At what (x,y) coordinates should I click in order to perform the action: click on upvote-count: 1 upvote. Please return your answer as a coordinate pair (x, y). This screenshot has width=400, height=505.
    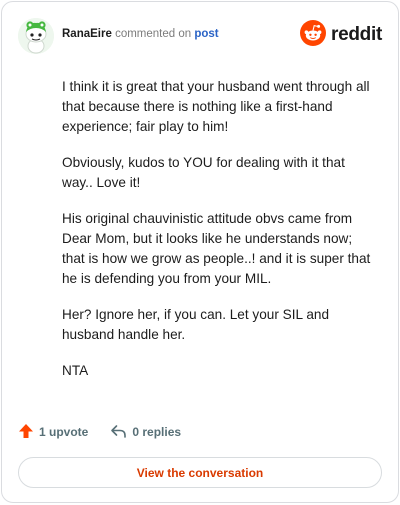
    Looking at the image, I should click on (64, 432).